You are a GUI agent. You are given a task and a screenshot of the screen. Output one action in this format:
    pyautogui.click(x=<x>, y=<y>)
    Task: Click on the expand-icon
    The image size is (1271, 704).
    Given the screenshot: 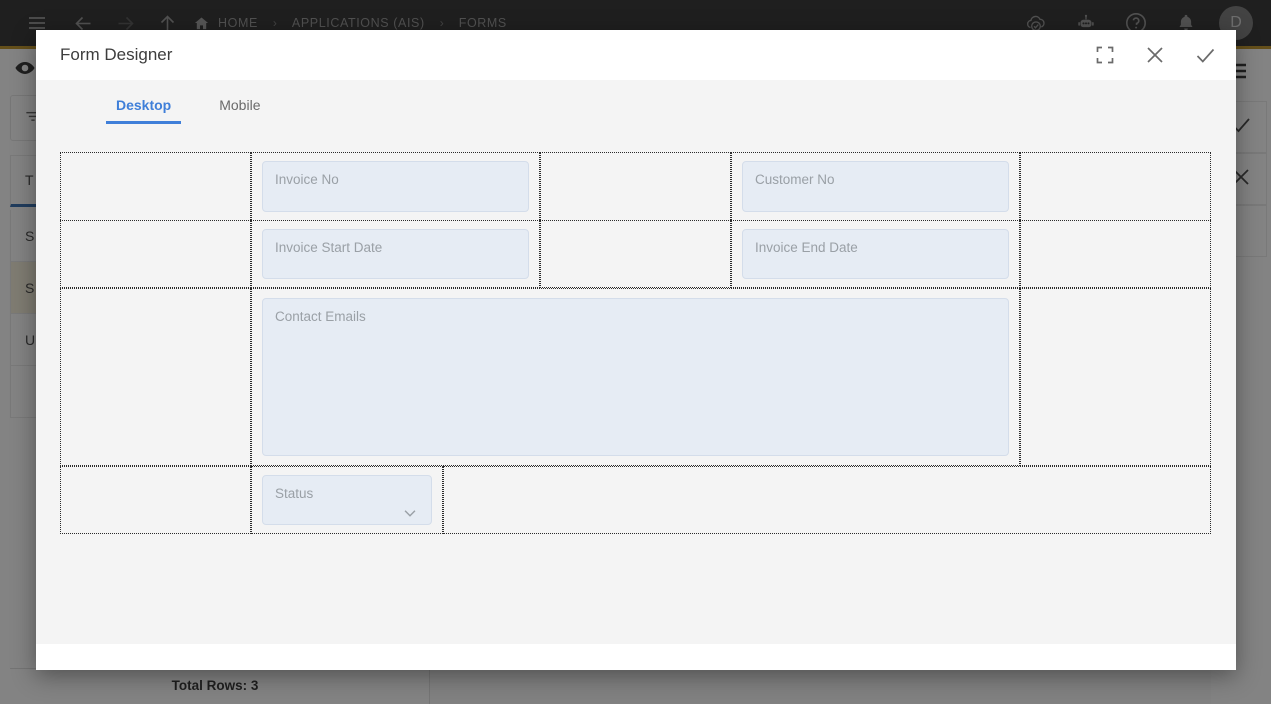 What is the action you would take?
    pyautogui.click(x=1105, y=55)
    